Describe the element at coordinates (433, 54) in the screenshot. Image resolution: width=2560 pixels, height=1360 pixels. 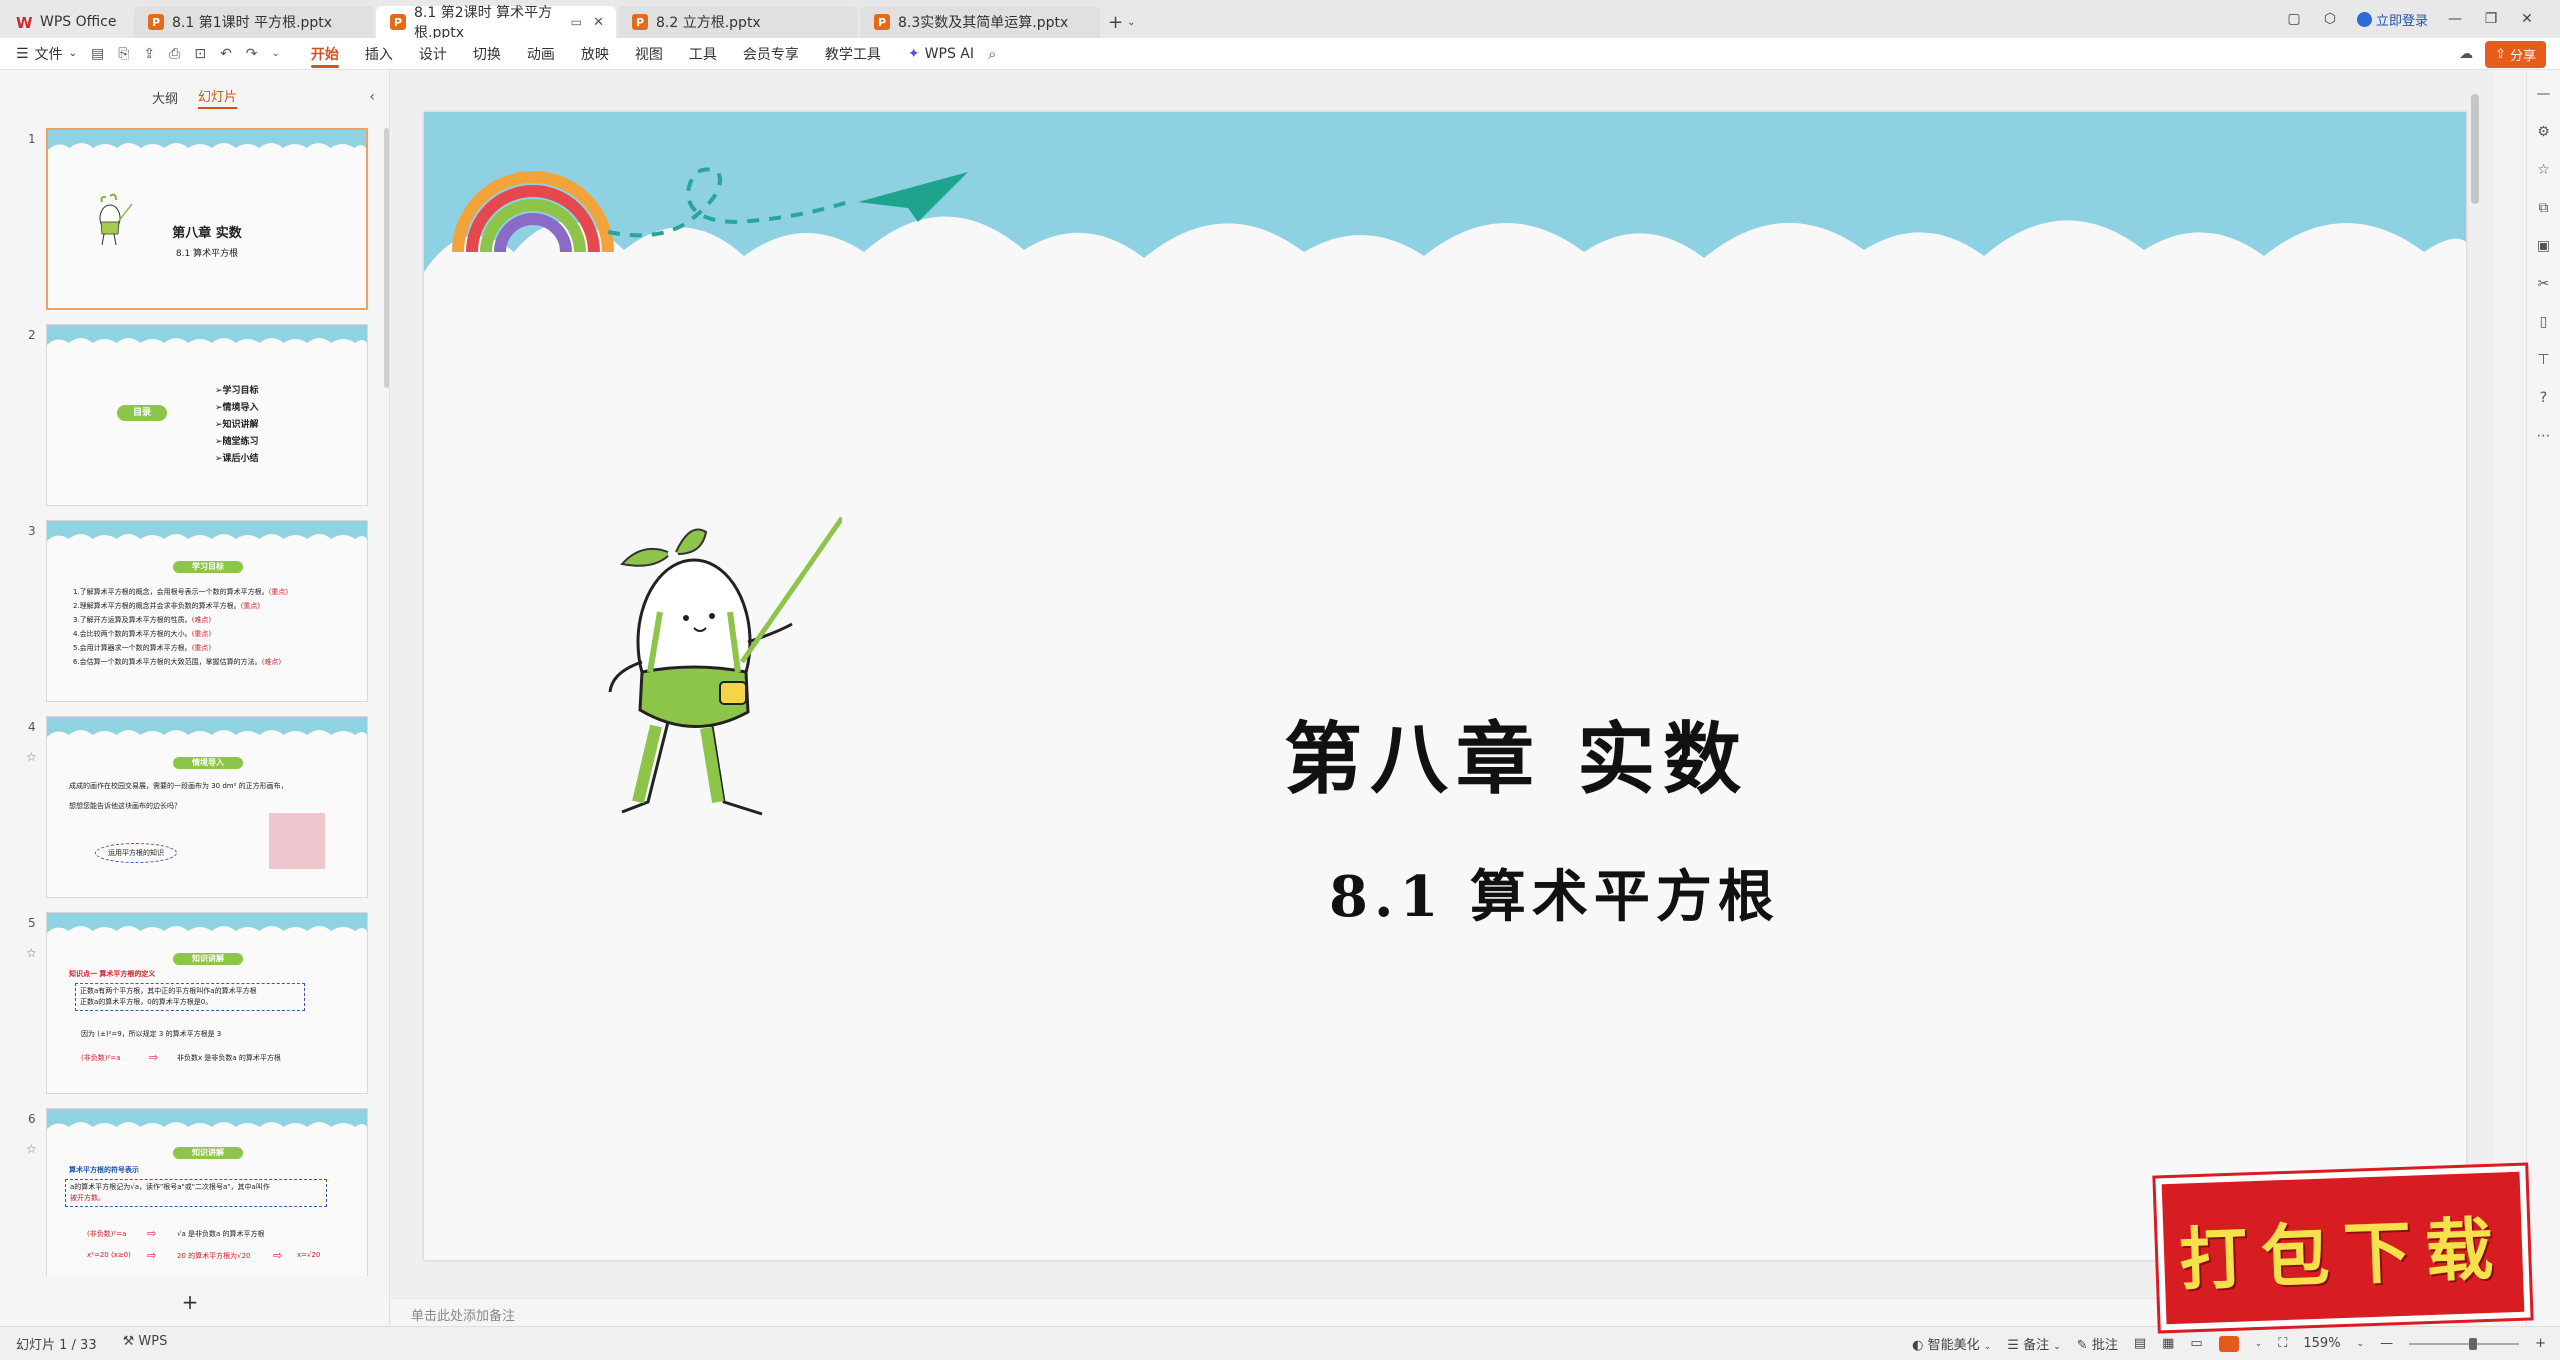
I see `menu-design: 设计` at that location.